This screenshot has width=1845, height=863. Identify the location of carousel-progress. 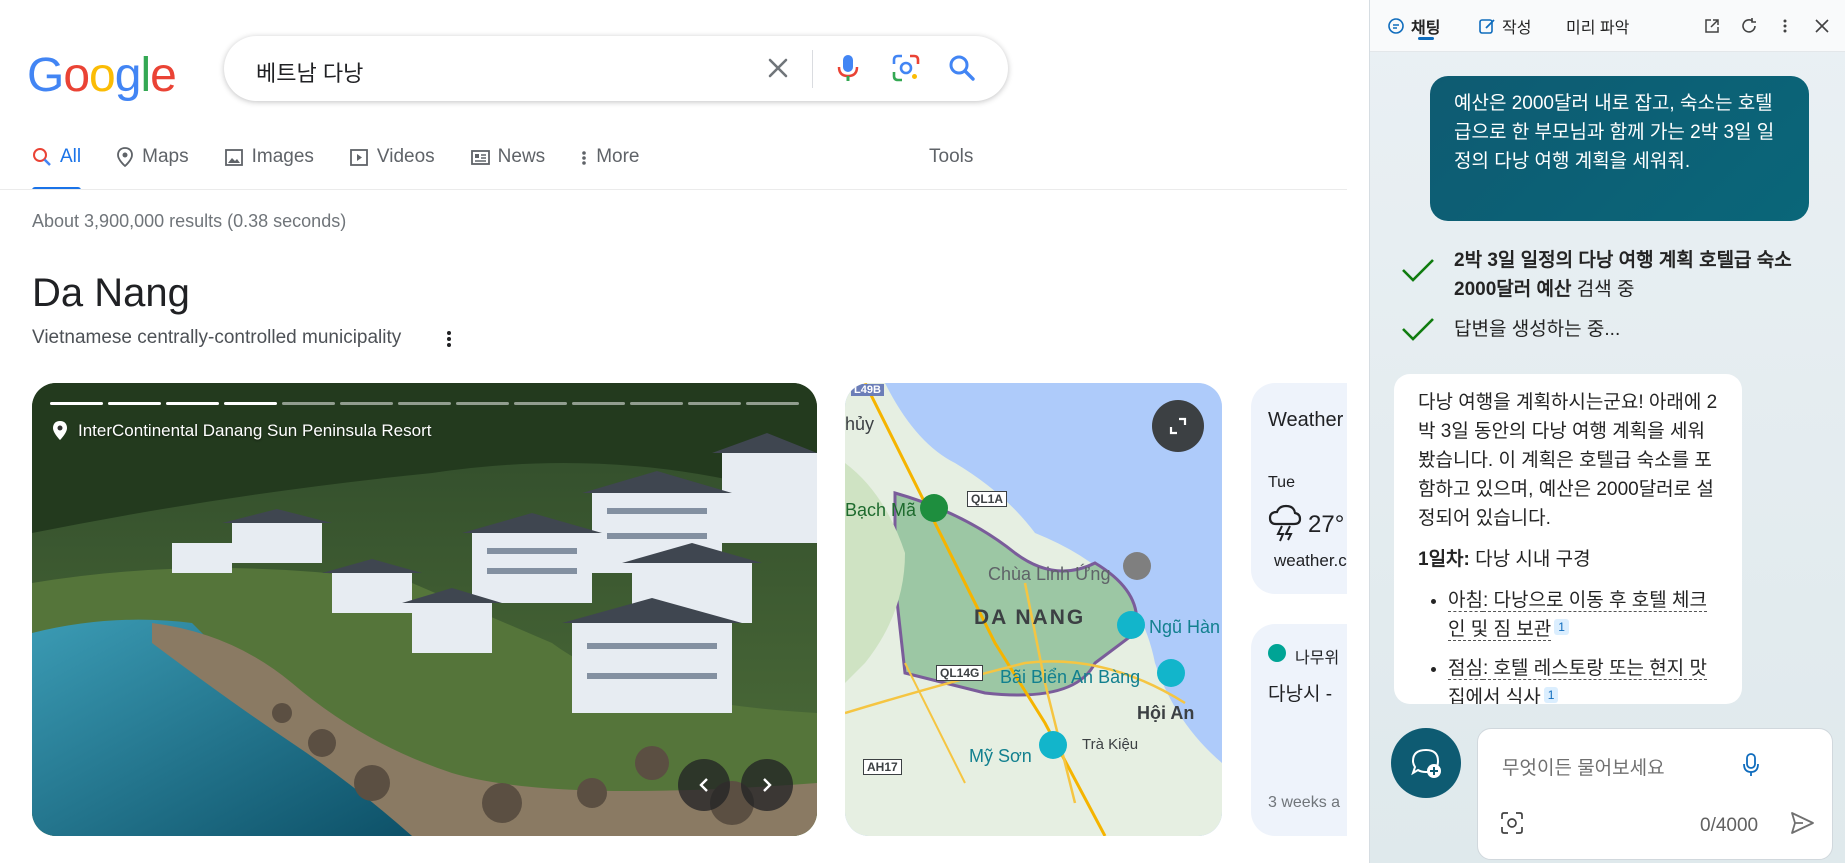
(424, 403).